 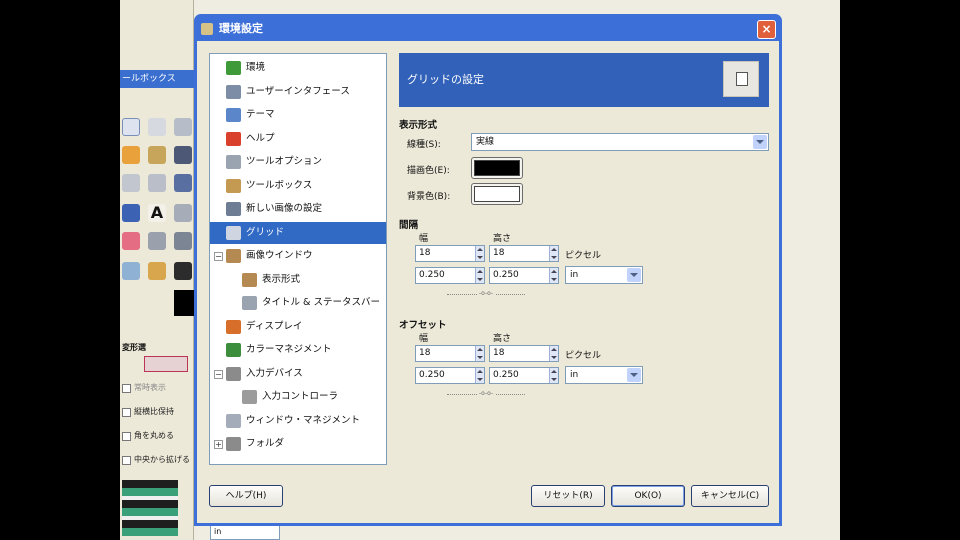 What do you see at coordinates (524, 375) in the screenshot?
I see `offset-height-in-input: 0.250` at bounding box center [524, 375].